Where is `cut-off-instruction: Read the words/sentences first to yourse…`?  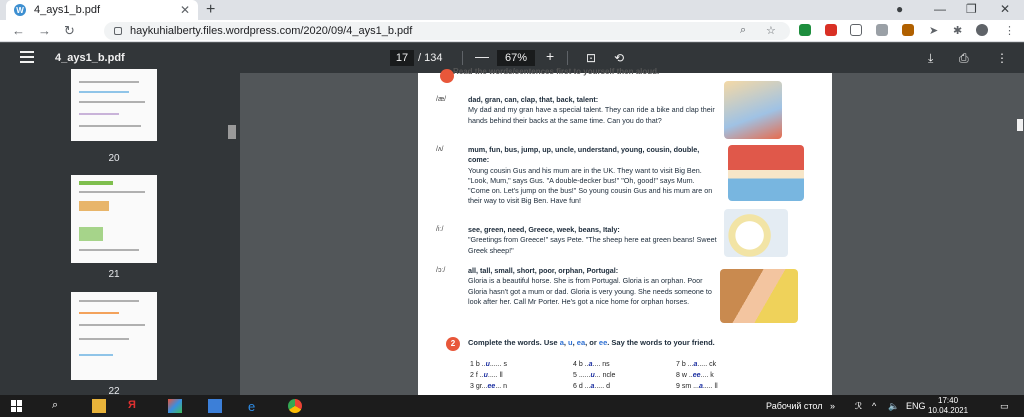
cut-off-instruction: Read the words/sentences first to yourse… is located at coordinates (556, 71).